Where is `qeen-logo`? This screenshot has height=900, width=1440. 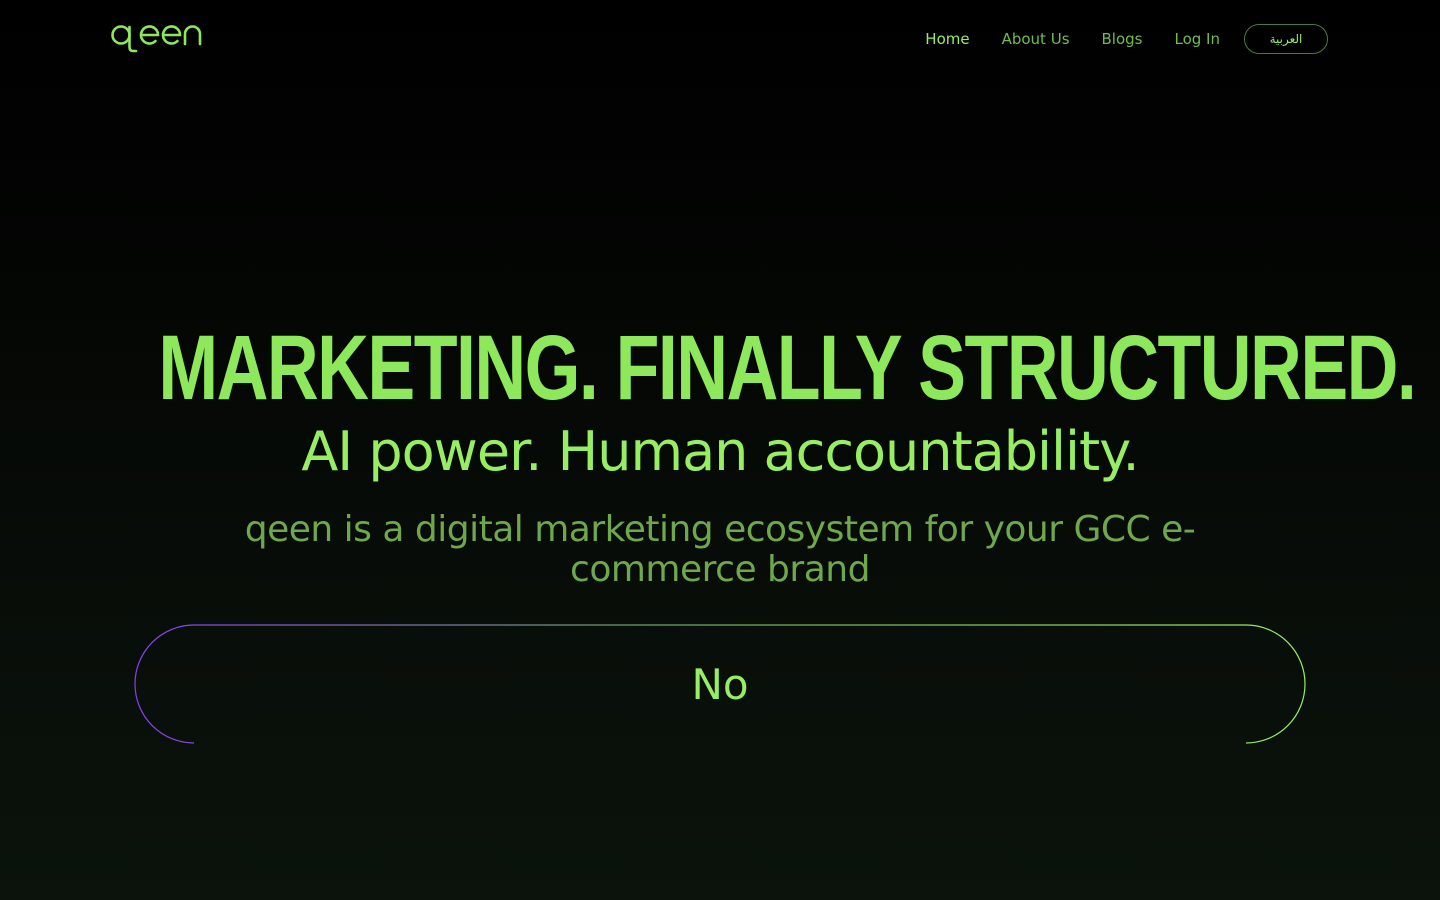
qeen-logo is located at coordinates (156, 37).